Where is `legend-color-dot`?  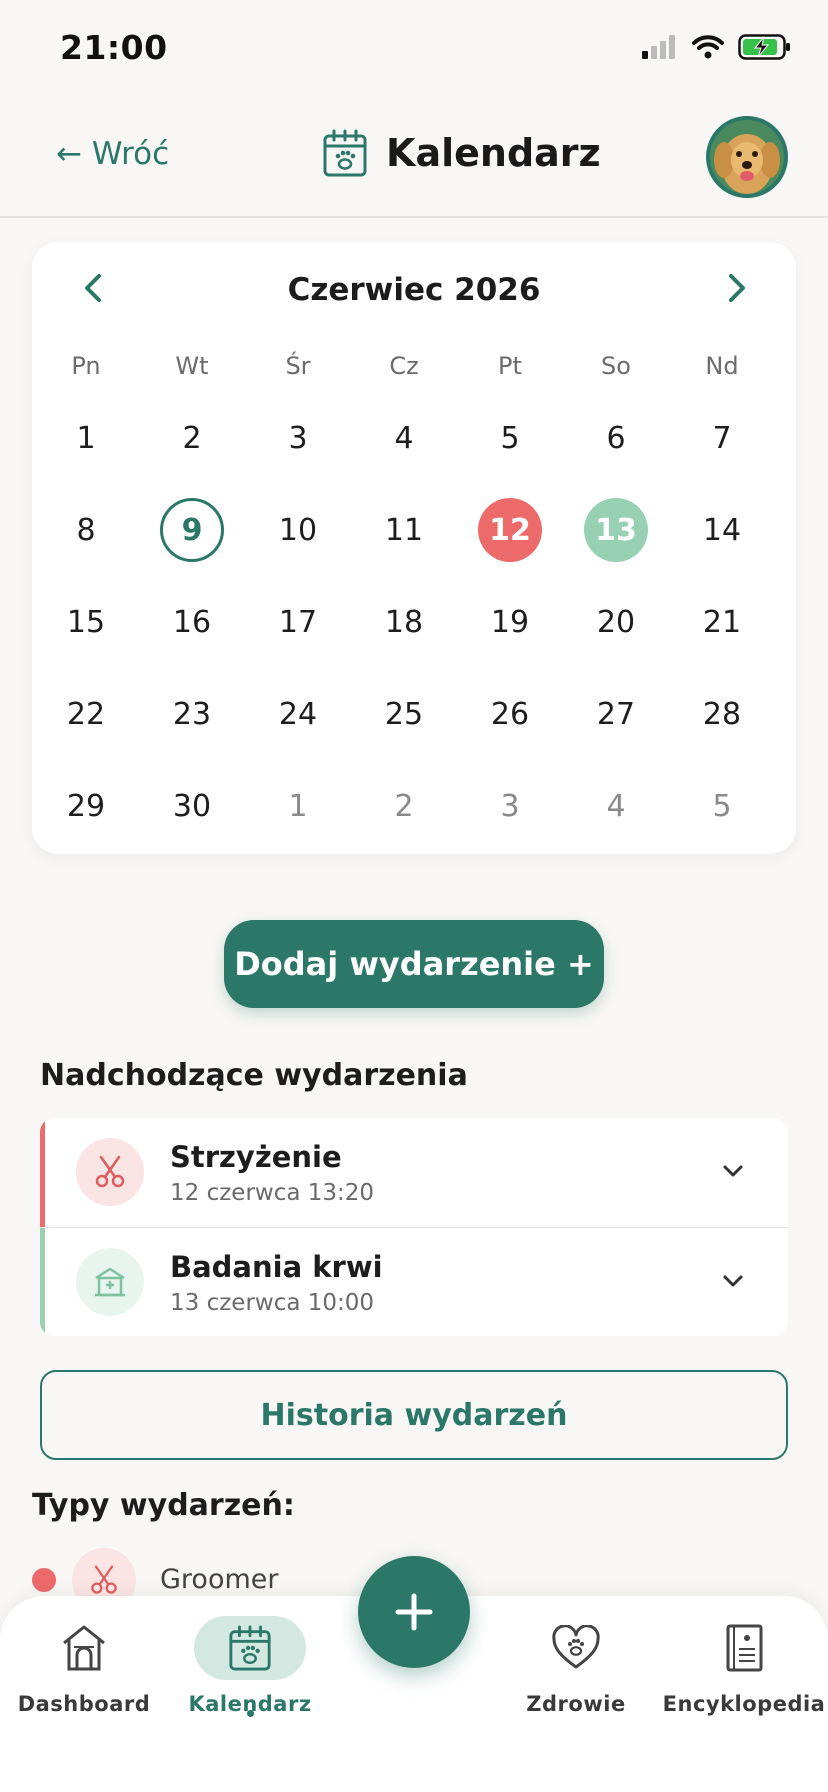 legend-color-dot is located at coordinates (44, 1580).